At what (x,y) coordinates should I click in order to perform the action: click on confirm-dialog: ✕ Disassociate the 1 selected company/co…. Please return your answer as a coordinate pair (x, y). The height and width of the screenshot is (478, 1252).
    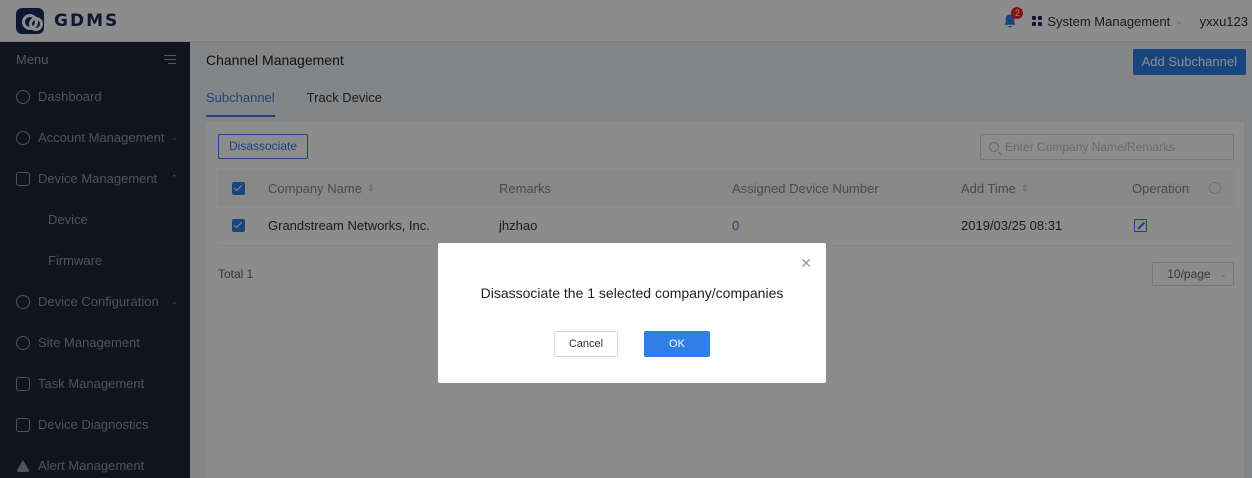
    Looking at the image, I should click on (632, 313).